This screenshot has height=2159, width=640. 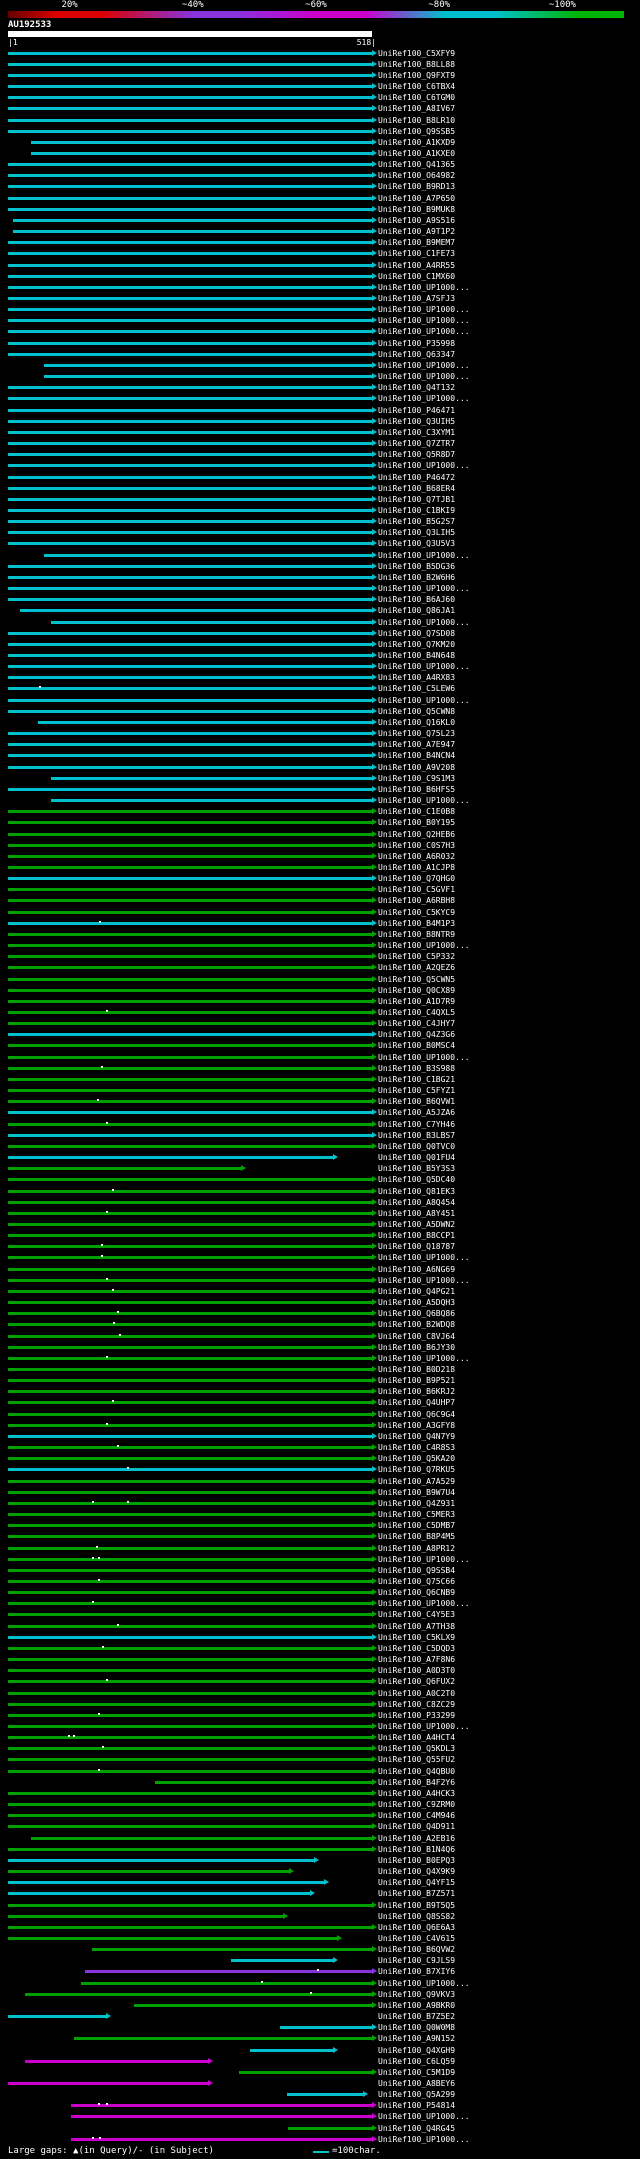 What do you see at coordinates (416, 1648) in the screenshot?
I see `hit-label: UniRef100_C5DQD3` at bounding box center [416, 1648].